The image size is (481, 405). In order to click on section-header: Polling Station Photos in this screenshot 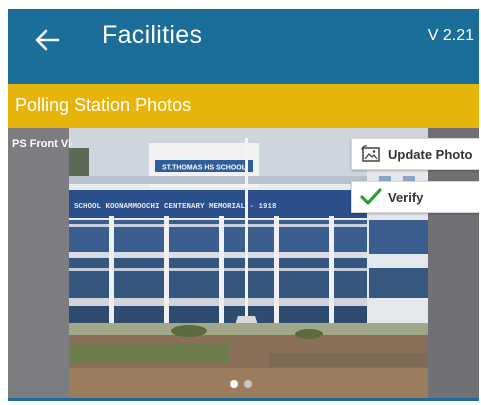, I will do `click(243, 106)`.